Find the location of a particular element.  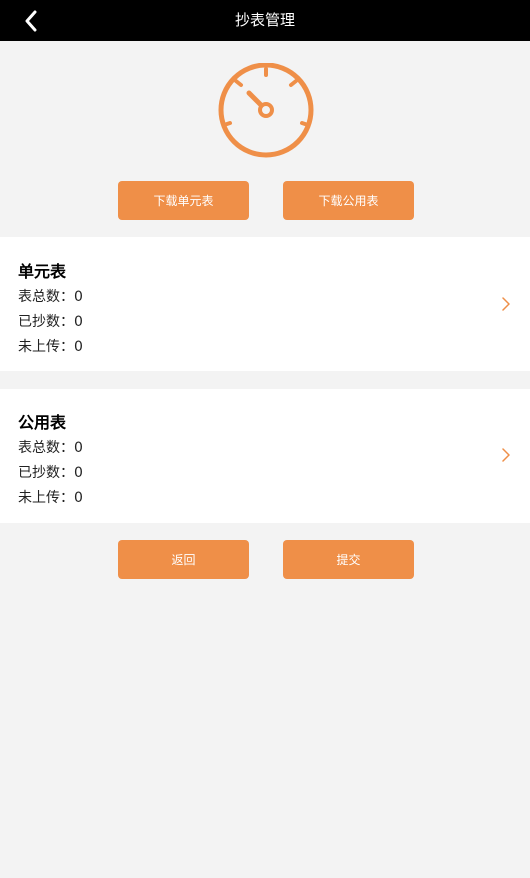

top-bar: 抄表管理 is located at coordinates (265, 20).